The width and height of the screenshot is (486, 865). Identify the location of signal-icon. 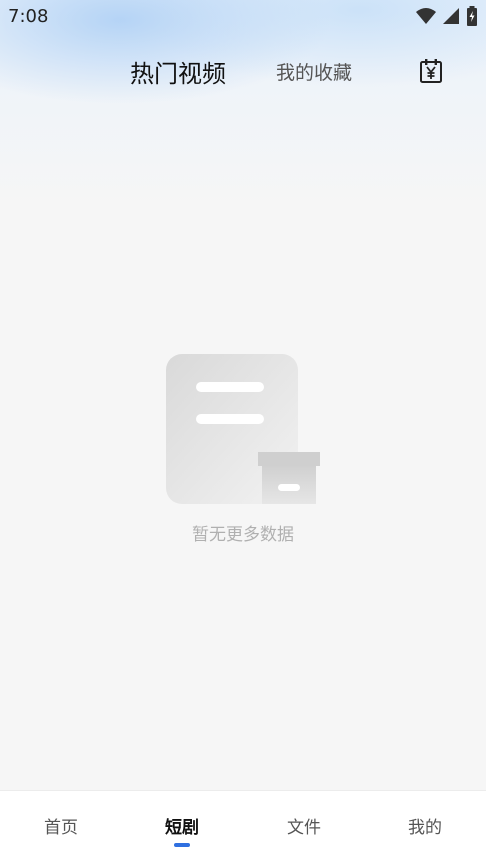
(451, 16).